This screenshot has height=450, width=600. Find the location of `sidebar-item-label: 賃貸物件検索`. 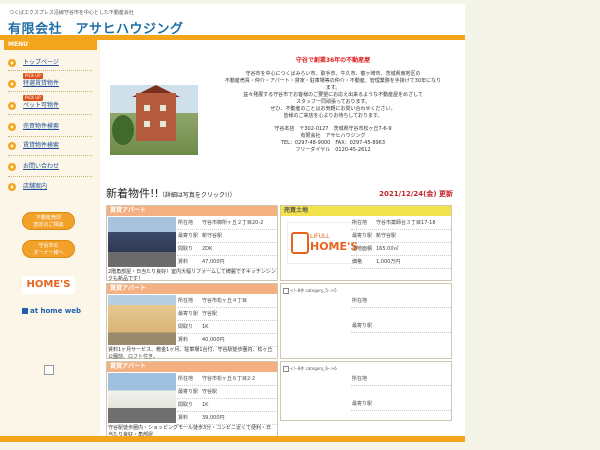

sidebar-item-label: 賃貸物件検索 is located at coordinates (41, 145).